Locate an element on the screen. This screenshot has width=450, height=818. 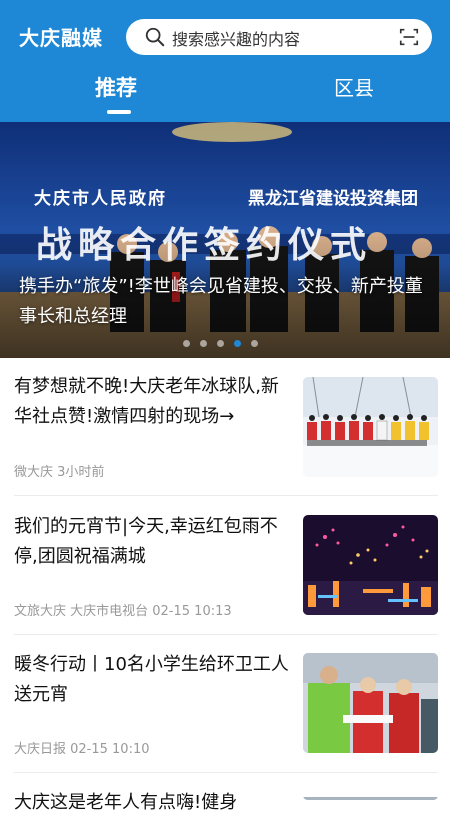
news-item: 有梦想就不晚!大庆老年冰球队,新华社点赞!激情四射的现场→ 微大庆 3小时前 is located at coordinates (225, 433).